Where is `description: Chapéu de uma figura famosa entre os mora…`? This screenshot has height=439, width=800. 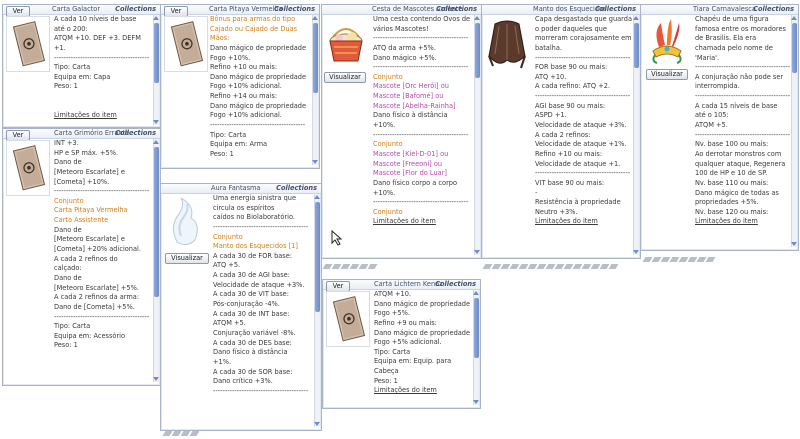 description: Chapéu de uma figura famosa entre os mora… is located at coordinates (742, 121).